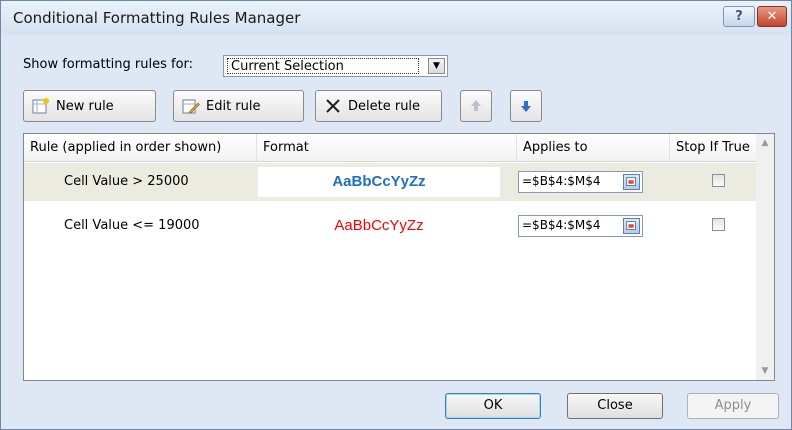 This screenshot has height=430, width=792. I want to click on move-up-button, so click(476, 106).